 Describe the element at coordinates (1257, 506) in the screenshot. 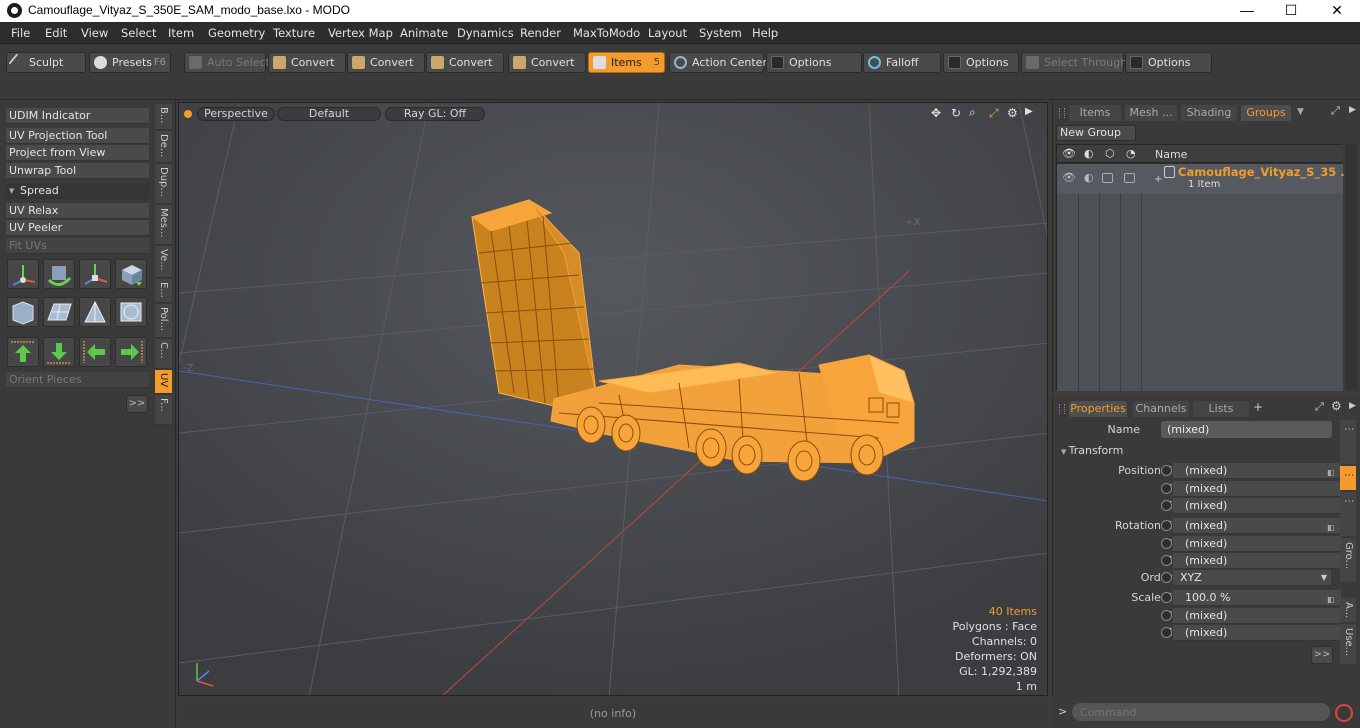

I see `position-z-field: (mixed)` at that location.